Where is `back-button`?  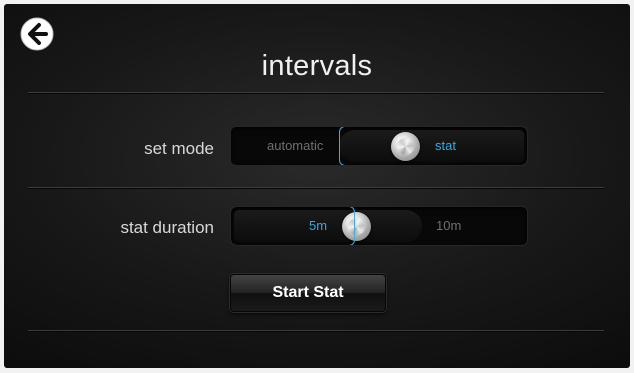
back-button is located at coordinates (37, 34).